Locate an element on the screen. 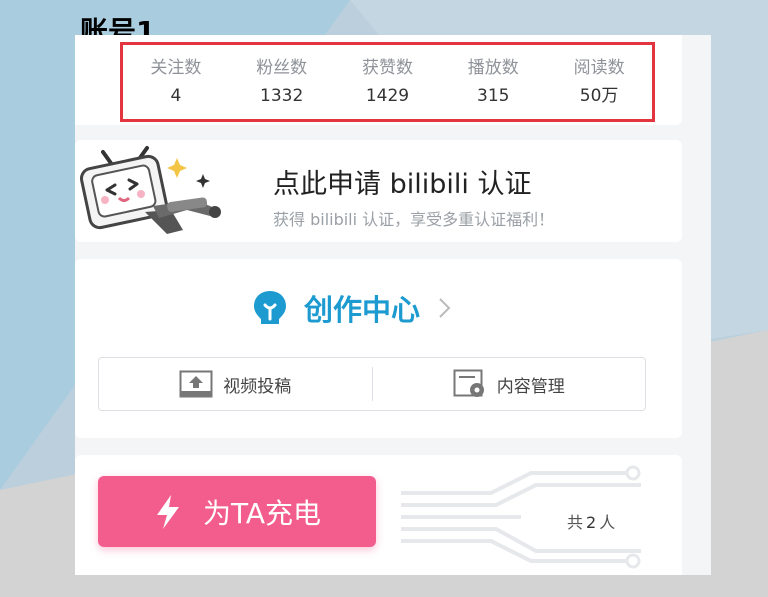  content-manage-icon is located at coordinates (468, 383).